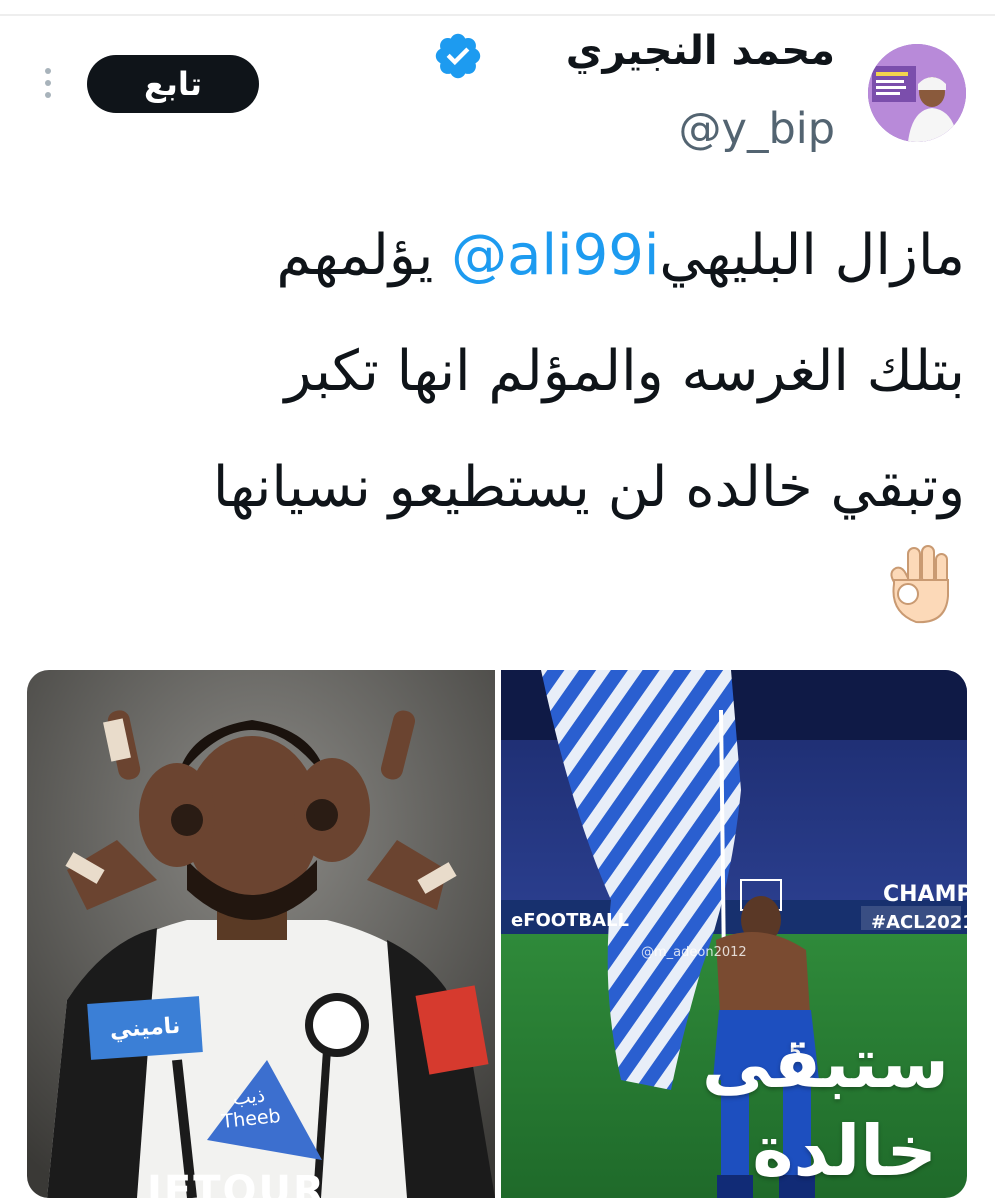 Image resolution: width=995 pixels, height=1200 pixels. What do you see at coordinates (570, 920) in the screenshot?
I see `board-efootball: eFOOTBALL` at bounding box center [570, 920].